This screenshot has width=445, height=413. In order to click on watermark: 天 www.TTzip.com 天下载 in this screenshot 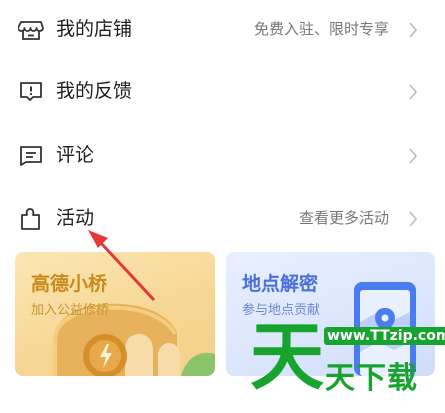, I will do `click(347, 364)`.